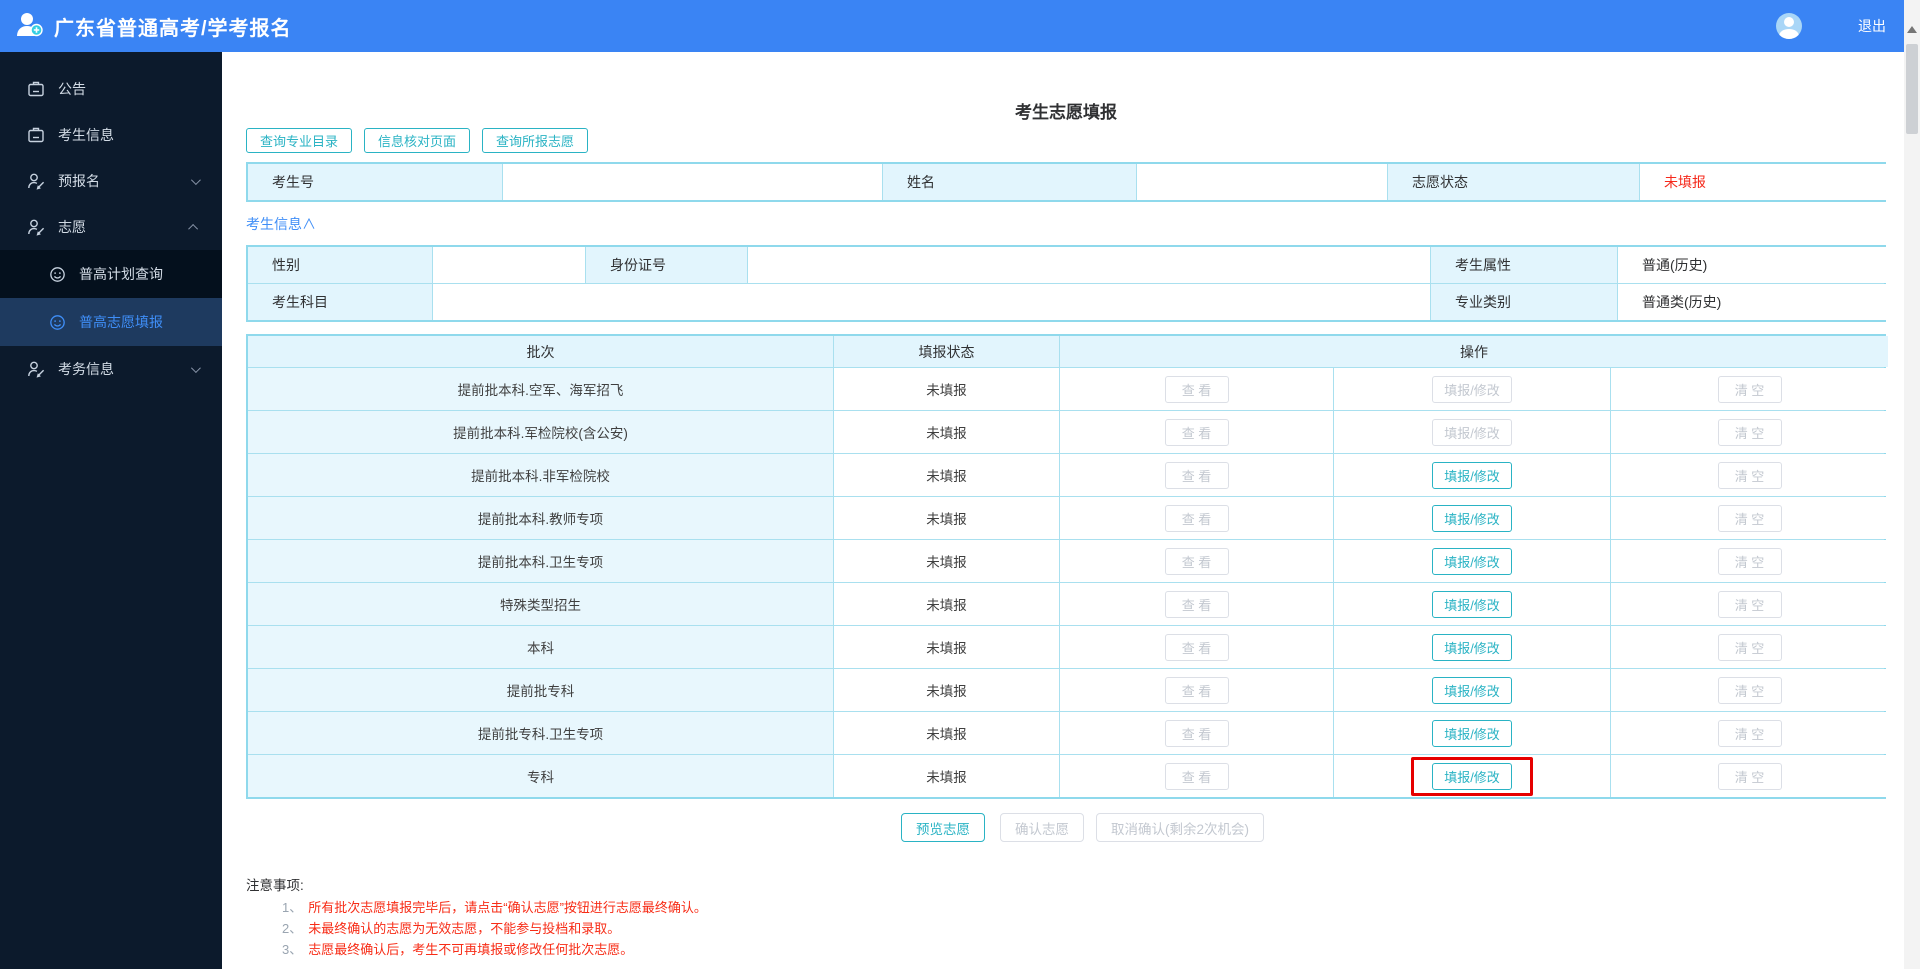 Image resolution: width=1920 pixels, height=969 pixels. I want to click on candidate-attribute-value: 普通(历史), so click(1752, 265).